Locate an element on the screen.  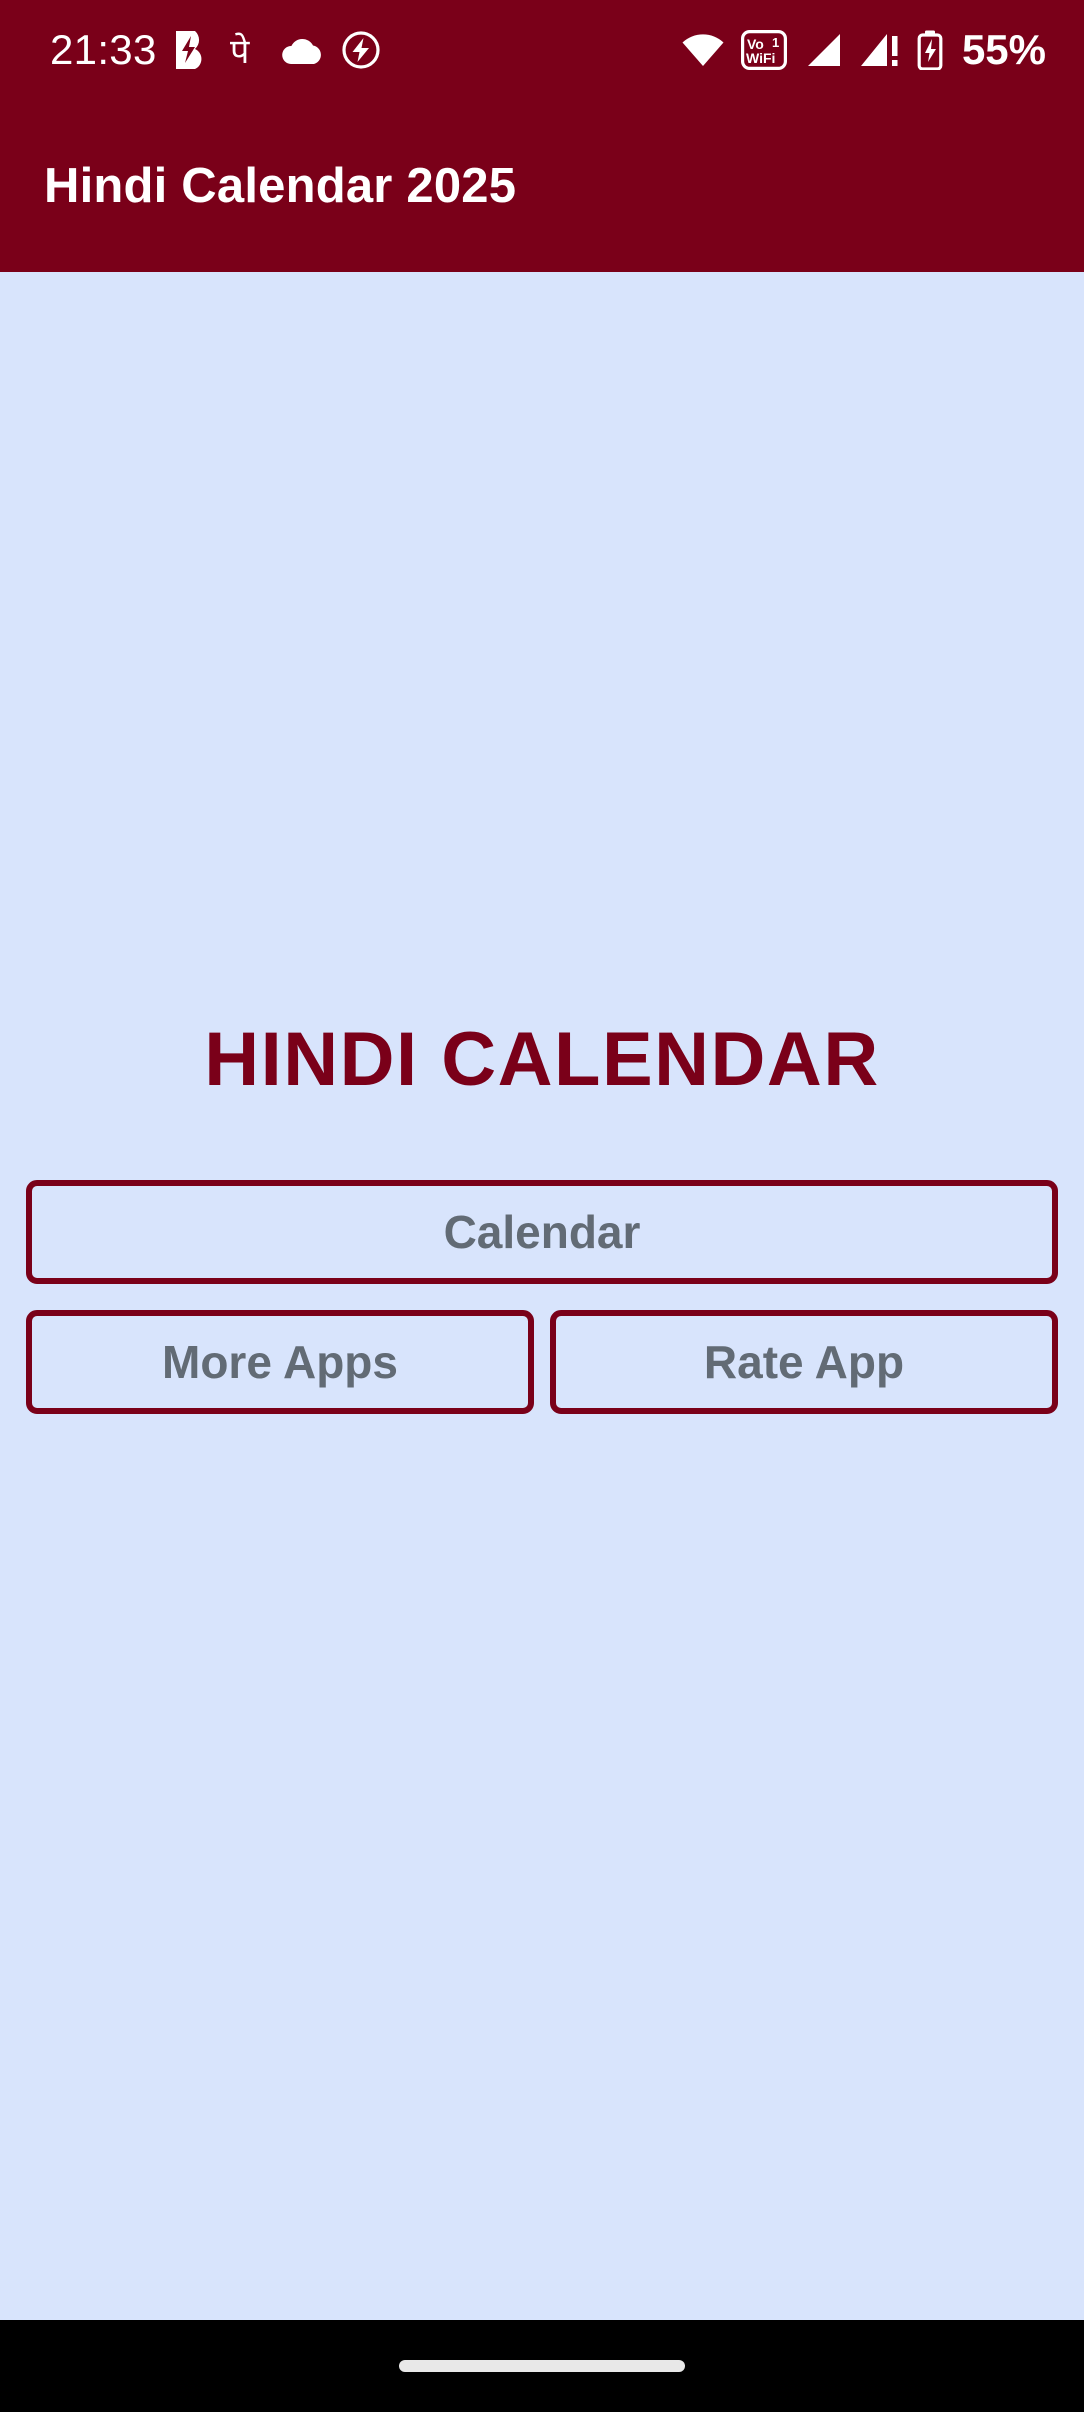
calendar-button: Calendar is located at coordinates (542, 1232).